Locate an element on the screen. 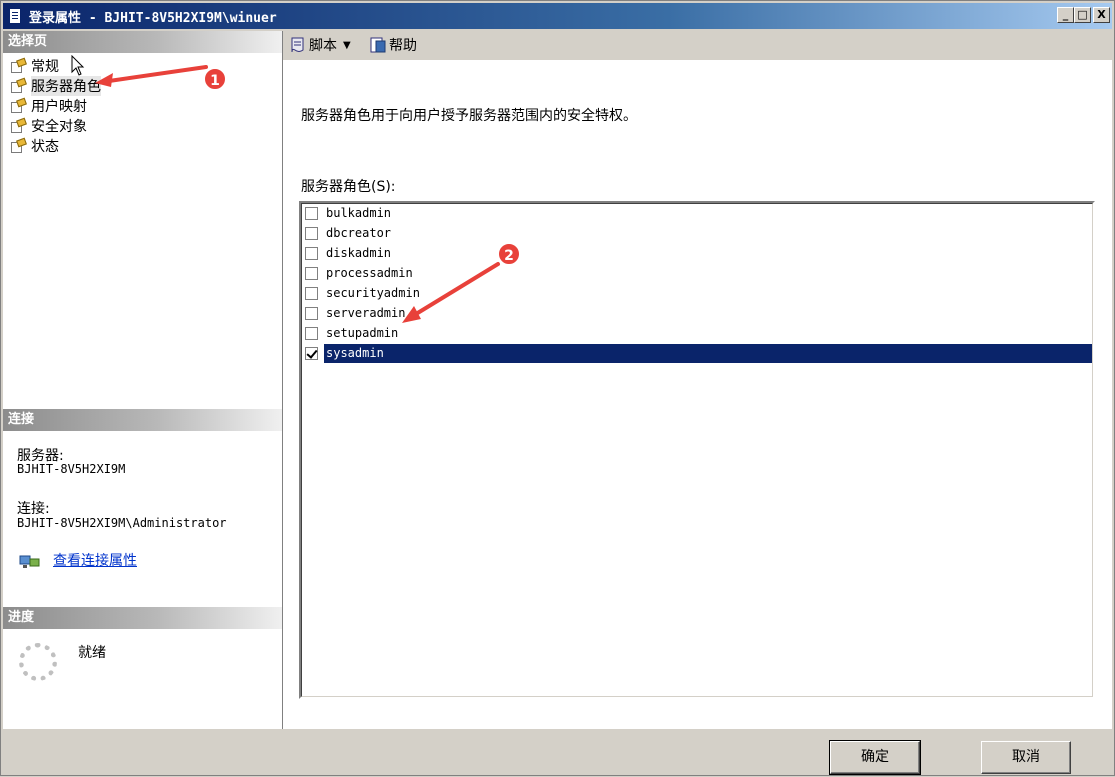  dropdown-arrow-icon: ▼ is located at coordinates (347, 45).